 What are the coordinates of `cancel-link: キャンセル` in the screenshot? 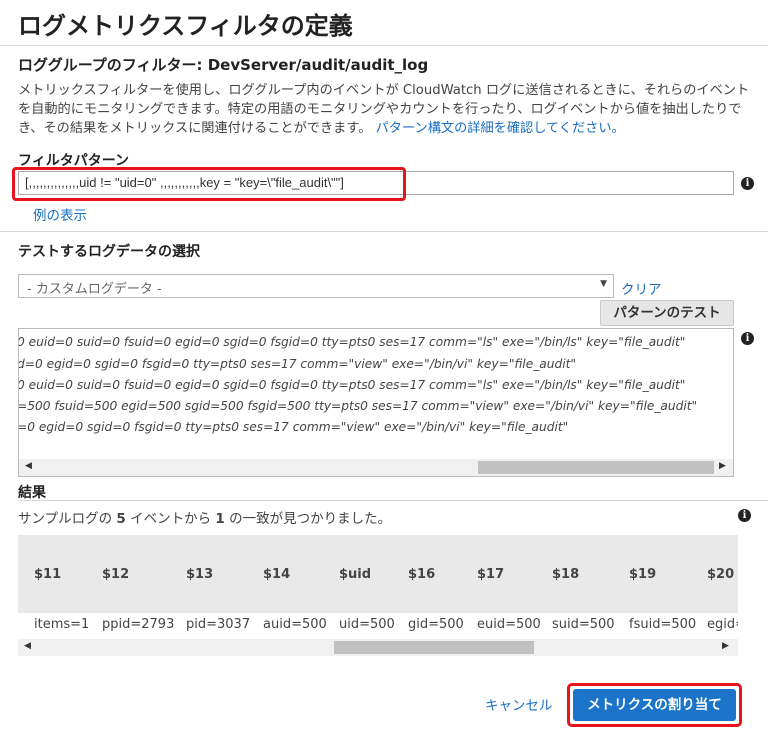 It's located at (519, 704).